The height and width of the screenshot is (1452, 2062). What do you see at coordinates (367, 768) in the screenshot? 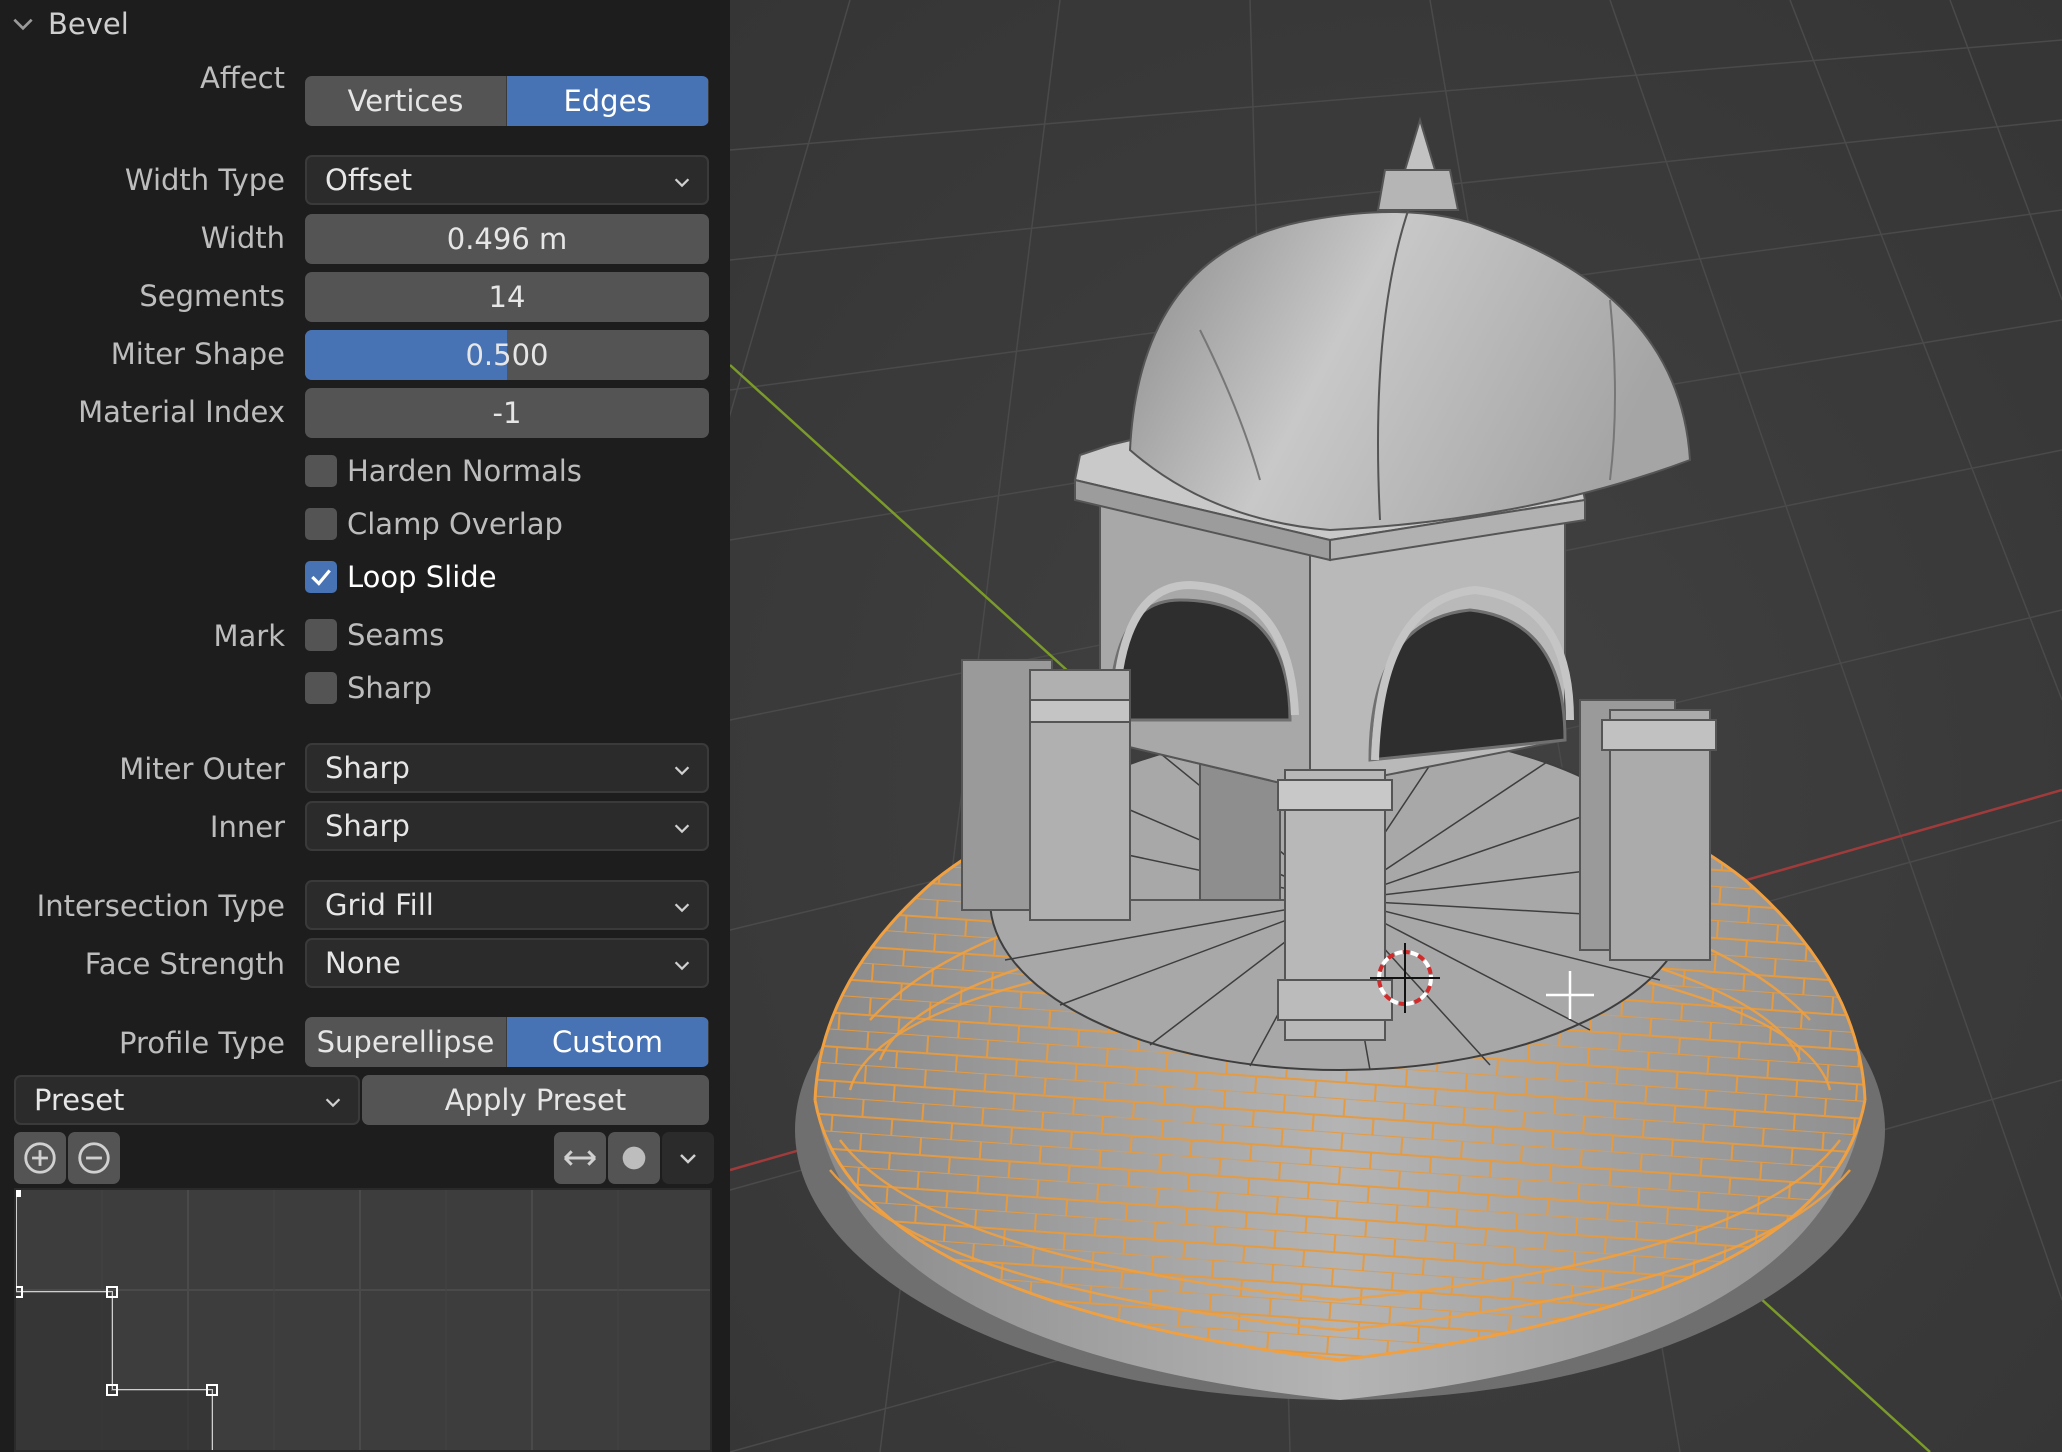
I see `miter-outer-value: Sharp` at bounding box center [367, 768].